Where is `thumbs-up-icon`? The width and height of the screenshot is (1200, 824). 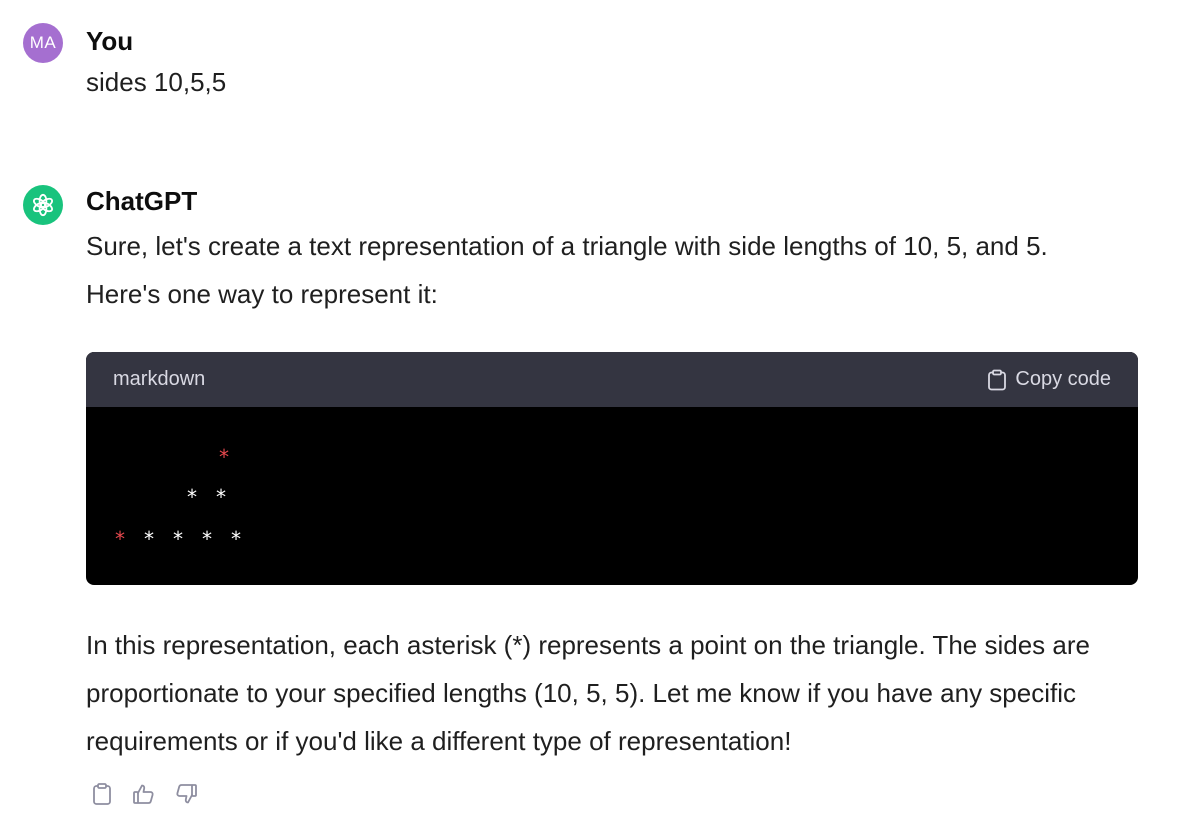 thumbs-up-icon is located at coordinates (143, 794).